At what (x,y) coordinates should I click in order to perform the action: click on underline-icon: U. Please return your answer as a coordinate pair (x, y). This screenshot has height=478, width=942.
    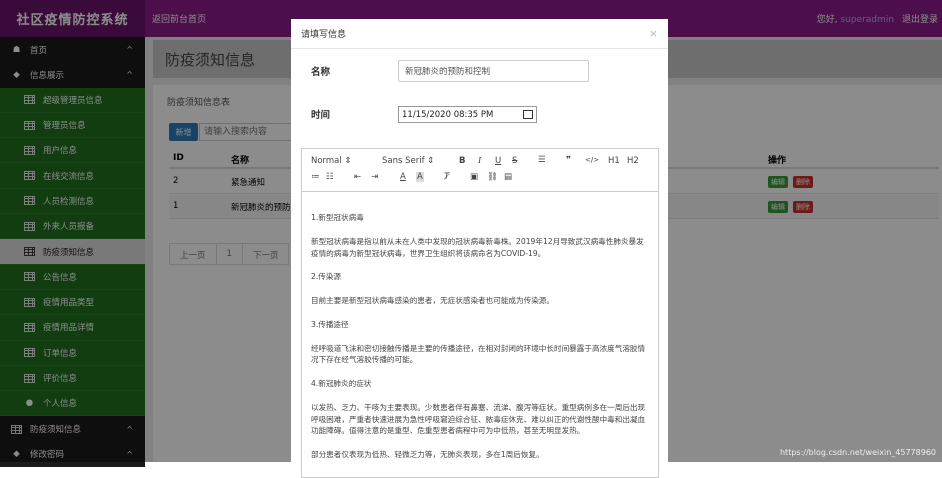
    Looking at the image, I should click on (498, 161).